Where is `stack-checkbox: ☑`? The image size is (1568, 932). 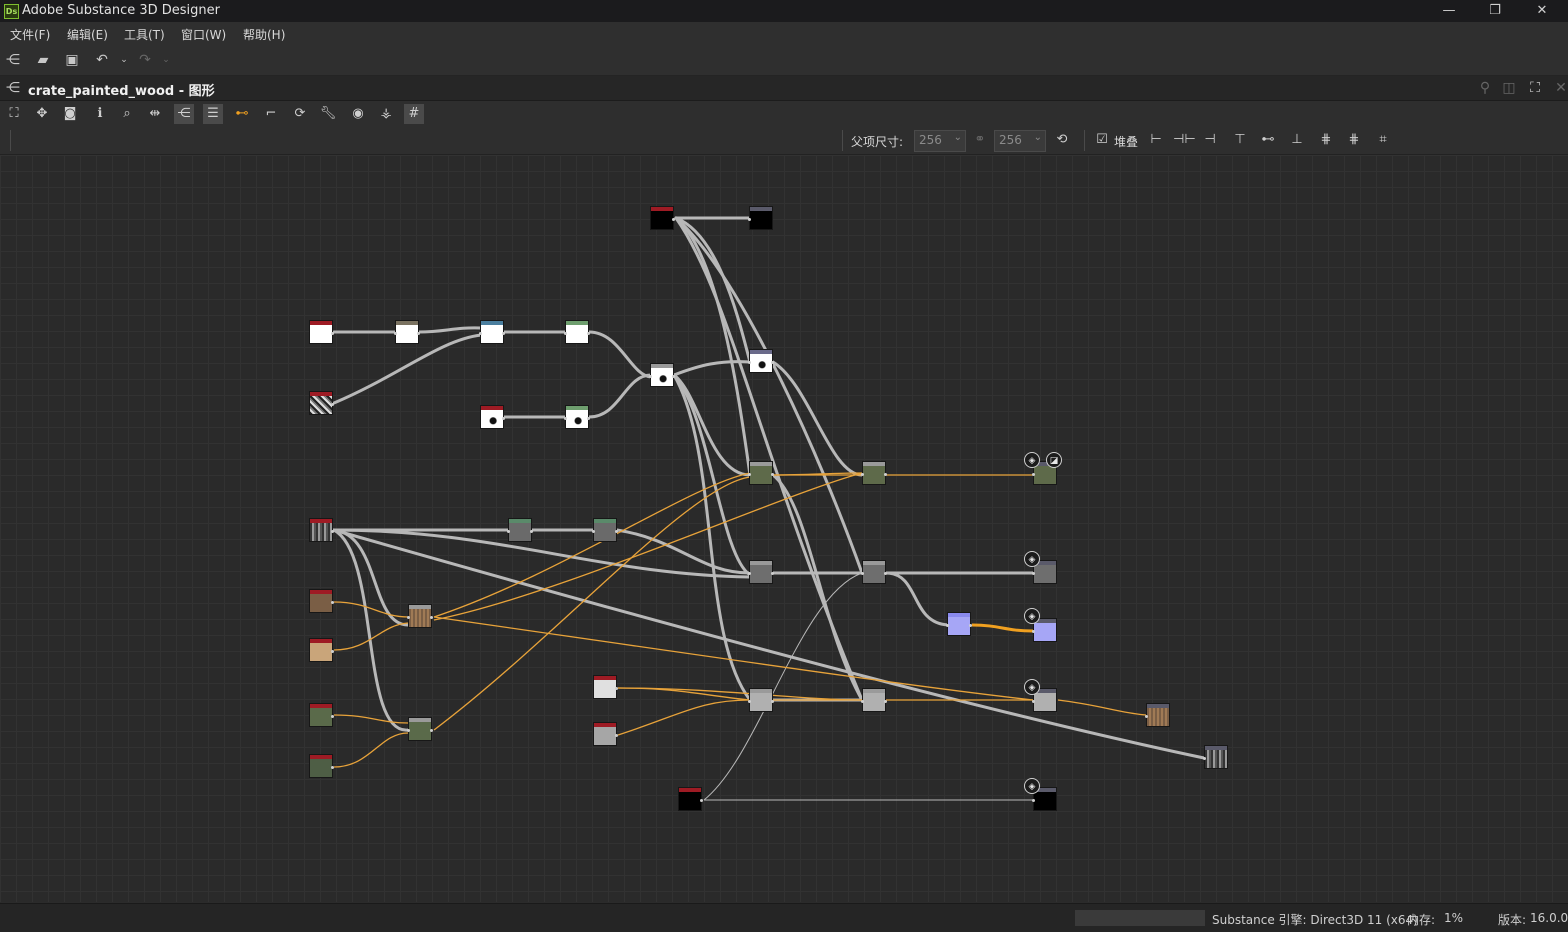
stack-checkbox: ☑ is located at coordinates (1102, 140).